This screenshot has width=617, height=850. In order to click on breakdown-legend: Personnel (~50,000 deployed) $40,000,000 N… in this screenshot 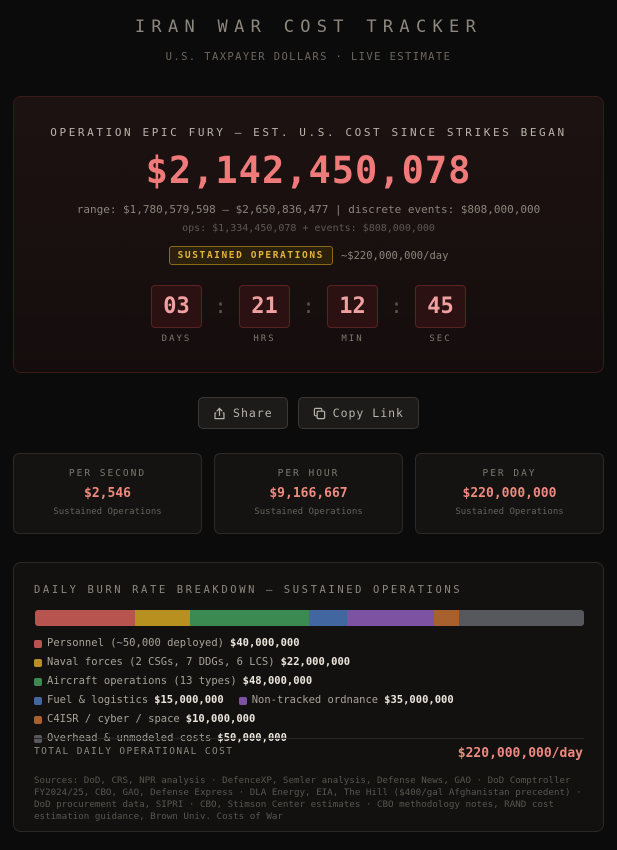, I will do `click(309, 691)`.